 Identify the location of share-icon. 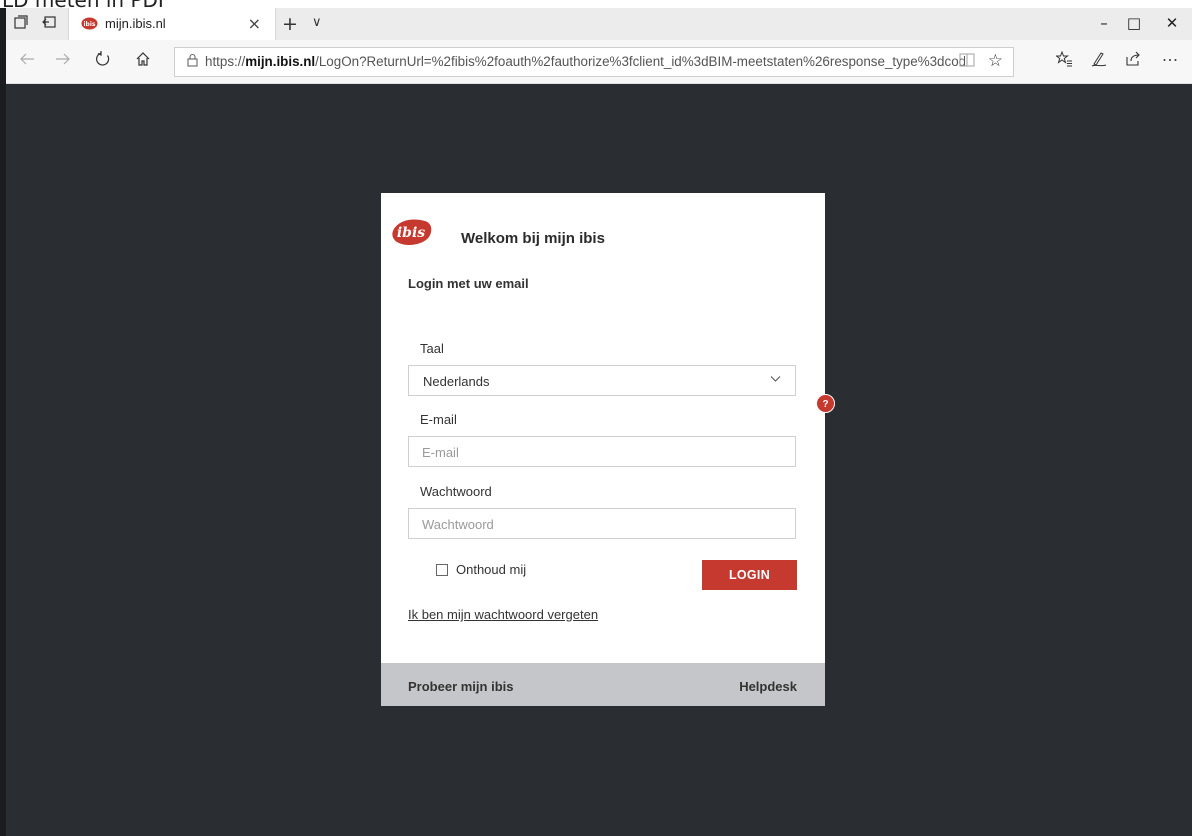
(1133, 61).